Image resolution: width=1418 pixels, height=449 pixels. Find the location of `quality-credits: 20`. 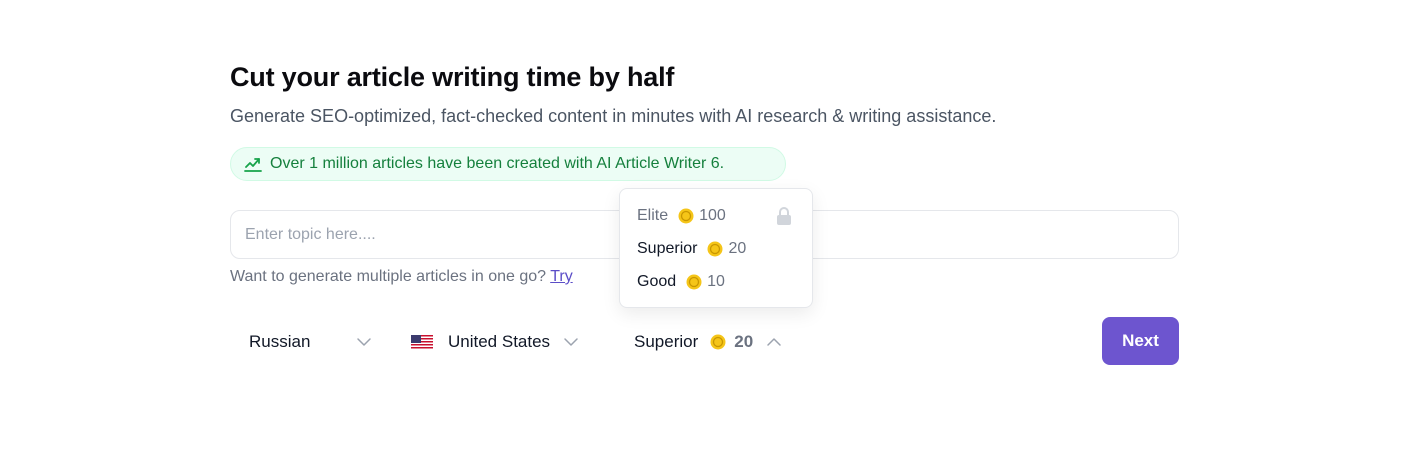

quality-credits: 20 is located at coordinates (744, 341).